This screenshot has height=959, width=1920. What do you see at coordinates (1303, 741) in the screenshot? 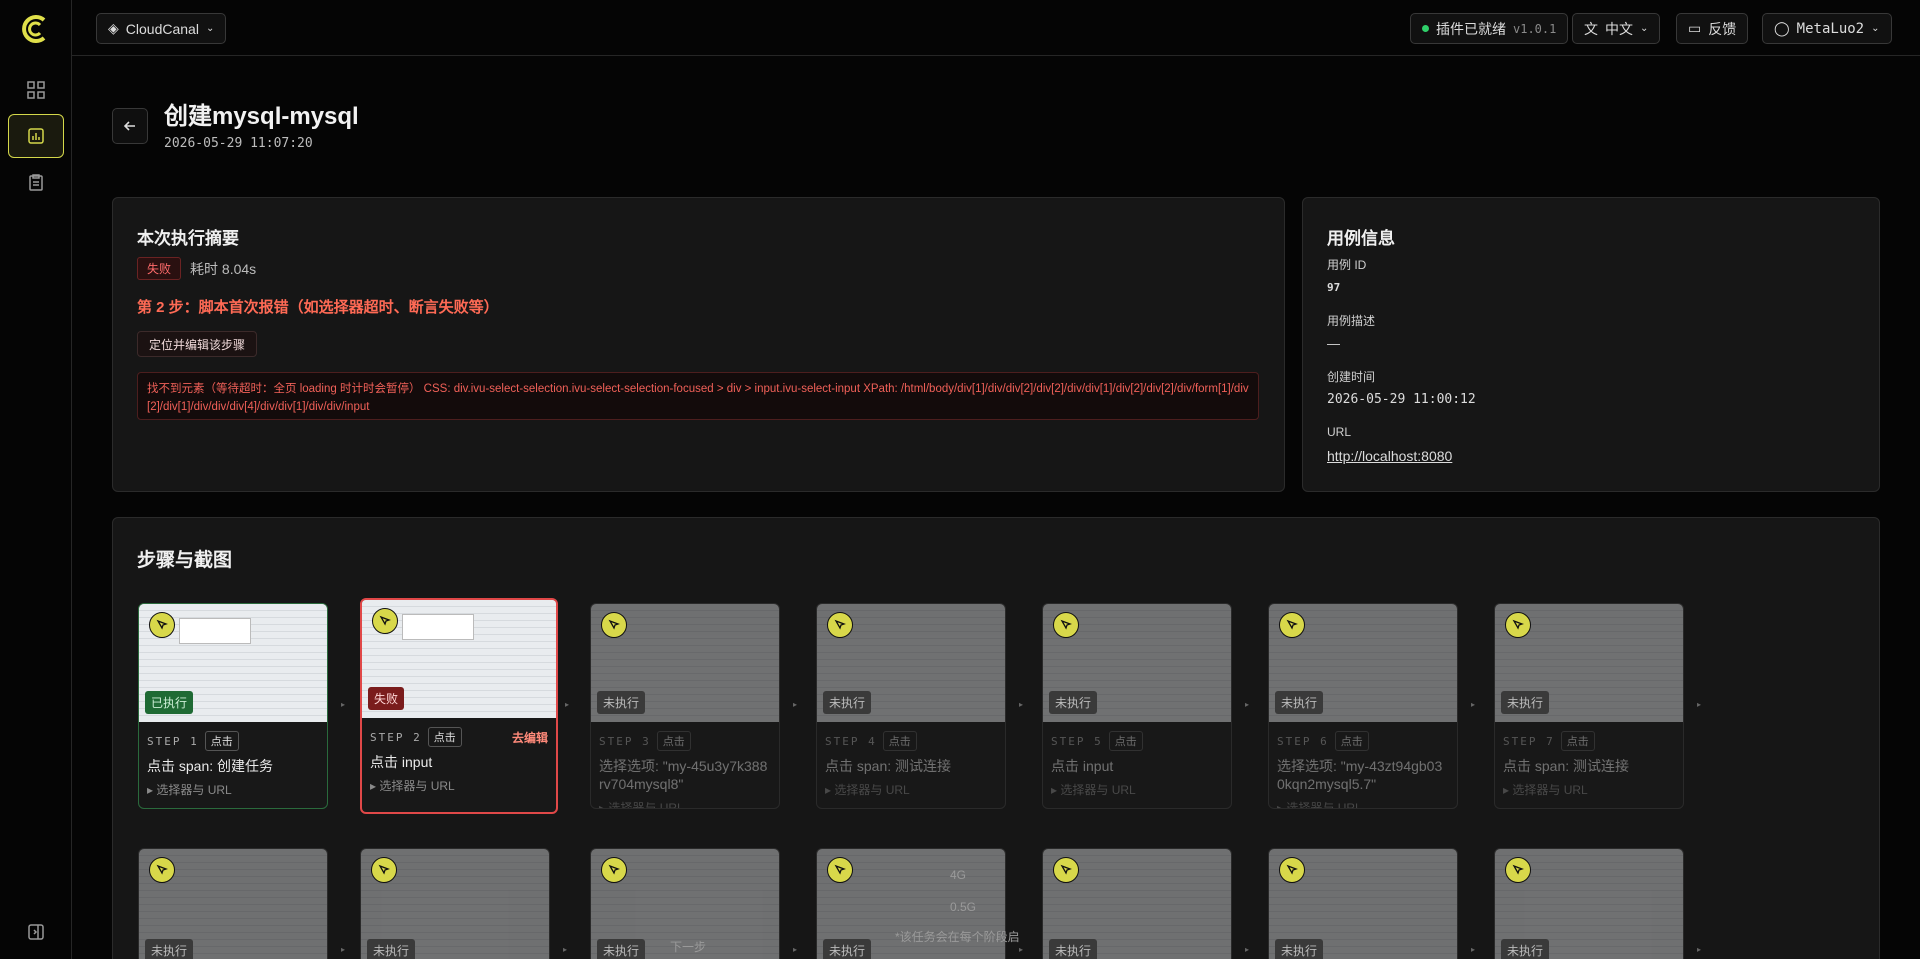
I see `step-number: STEP 6` at bounding box center [1303, 741].